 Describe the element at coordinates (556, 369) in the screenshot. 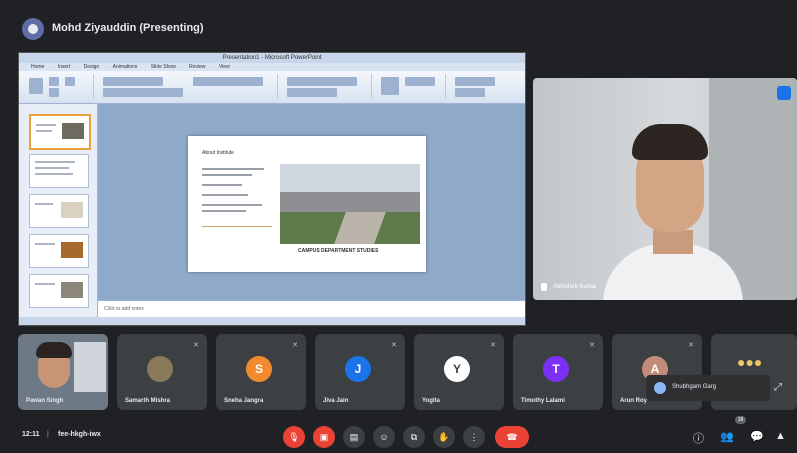

I see `participant-avatar: T` at that location.